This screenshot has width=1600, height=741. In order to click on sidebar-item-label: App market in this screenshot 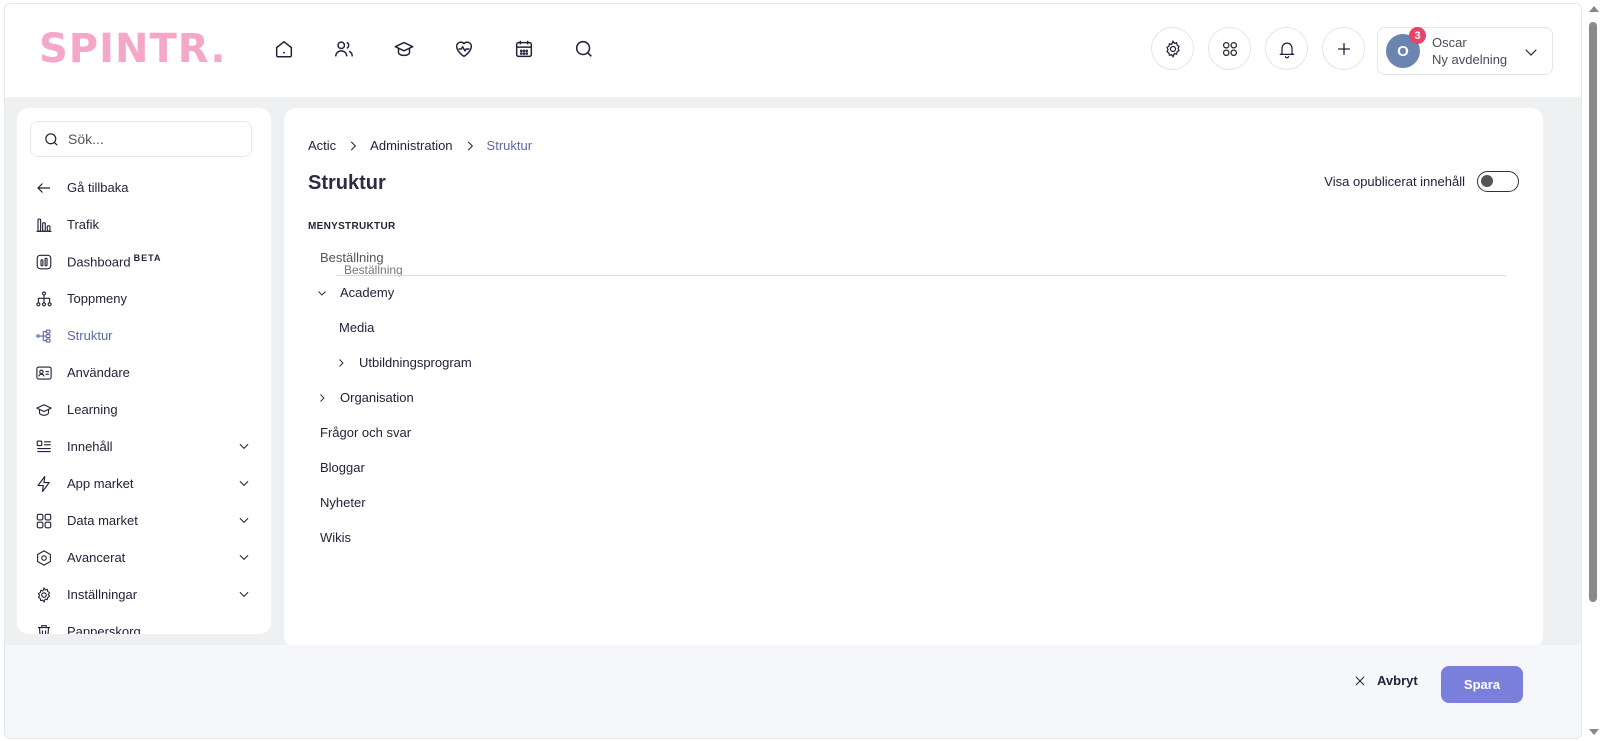, I will do `click(100, 483)`.